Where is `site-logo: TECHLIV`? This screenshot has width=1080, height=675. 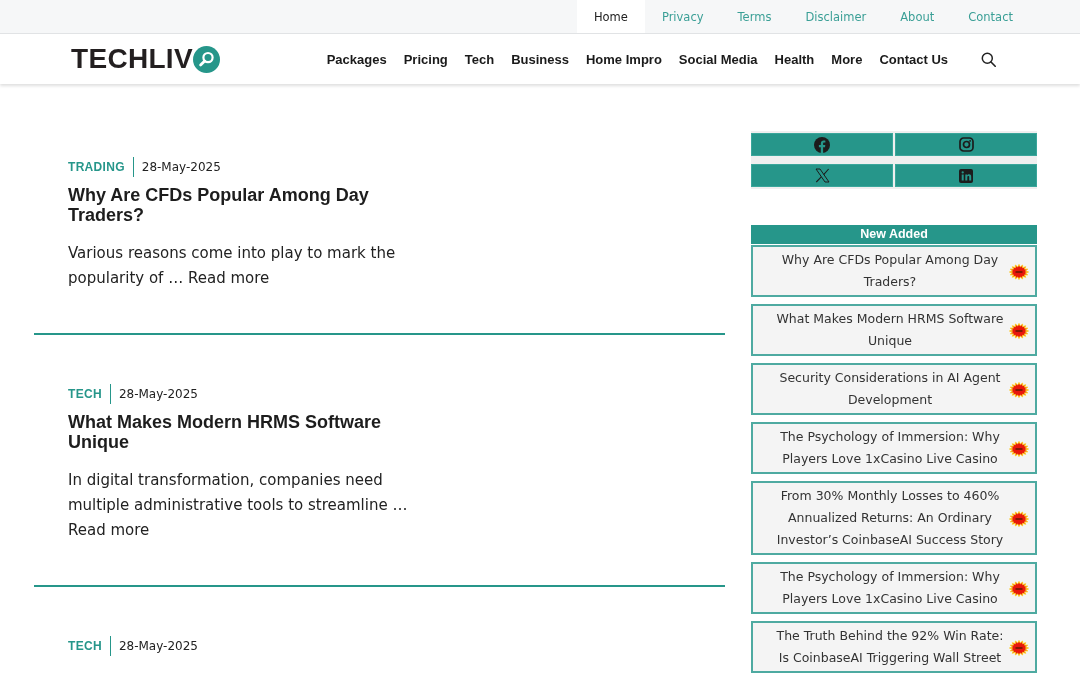 site-logo: TECHLIV is located at coordinates (145, 59).